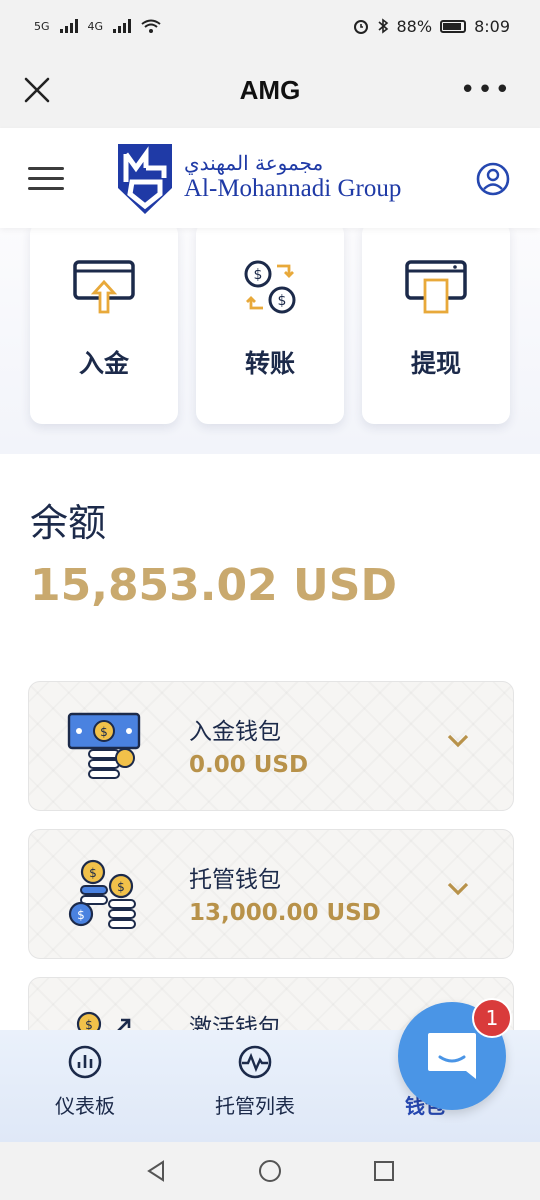  I want to click on wallet-name: 托管钱包, so click(235, 880).